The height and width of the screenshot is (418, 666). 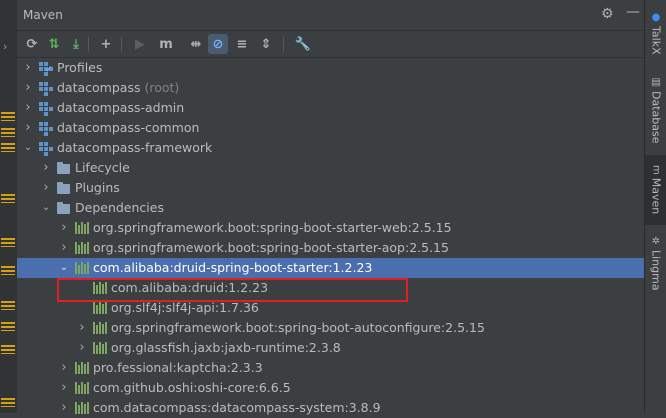 I want to click on talkx-icon: ●, so click(x=656, y=17).